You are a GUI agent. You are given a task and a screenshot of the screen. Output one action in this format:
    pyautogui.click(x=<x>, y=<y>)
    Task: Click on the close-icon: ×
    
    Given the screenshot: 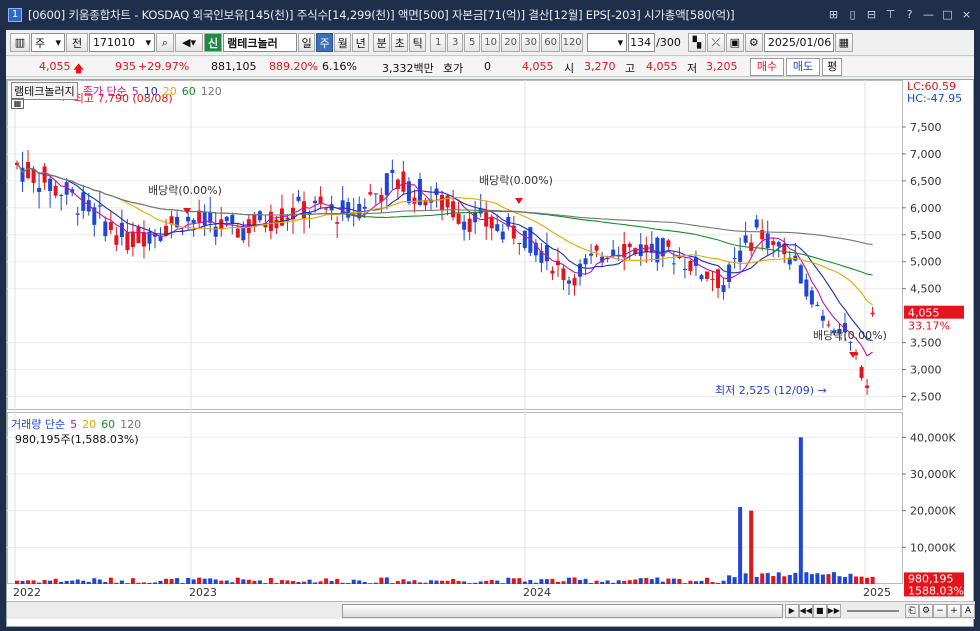 What is the action you would take?
    pyautogui.click(x=966, y=14)
    